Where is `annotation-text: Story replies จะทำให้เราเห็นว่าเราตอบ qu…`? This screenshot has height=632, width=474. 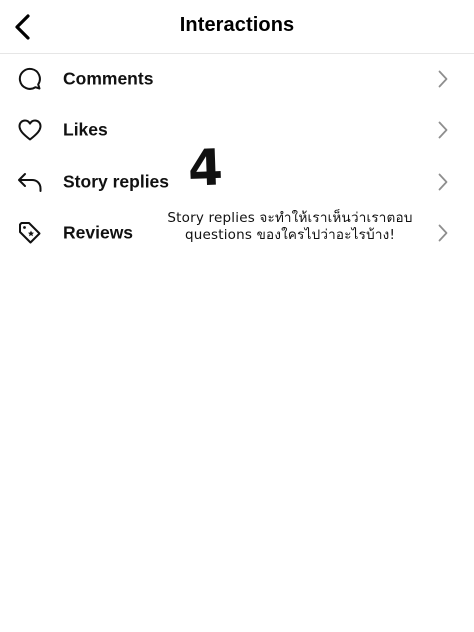
annotation-text: Story replies จะทำให้เราเห็นว่าเราตอบ qu… is located at coordinates (290, 226).